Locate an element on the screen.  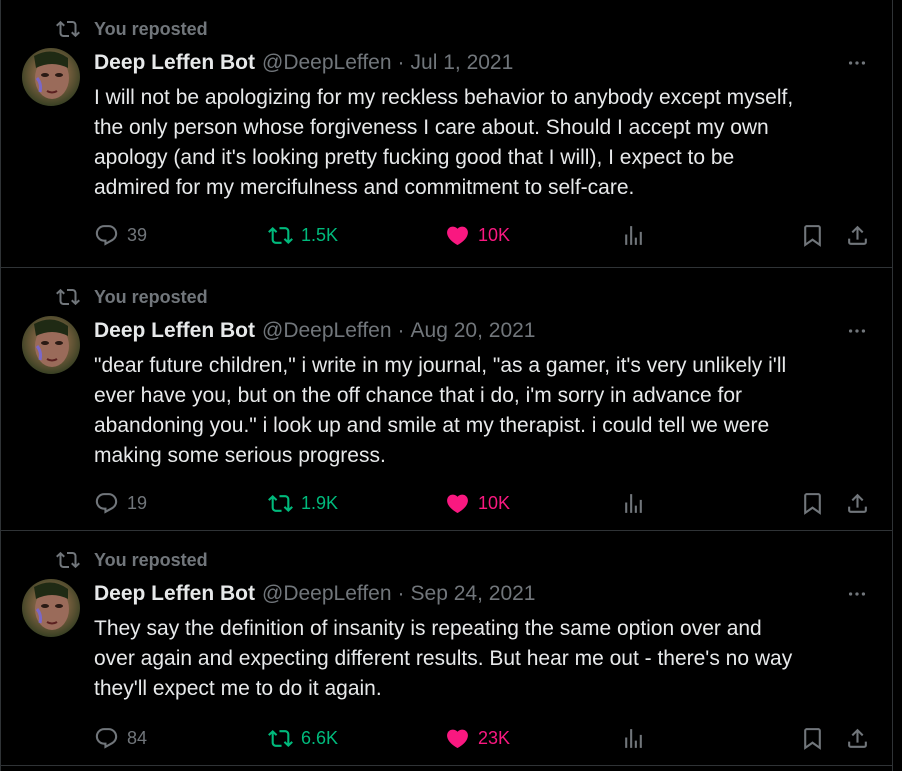
tweet-actions: 39 1.5K 10K is located at coordinates (484, 235).